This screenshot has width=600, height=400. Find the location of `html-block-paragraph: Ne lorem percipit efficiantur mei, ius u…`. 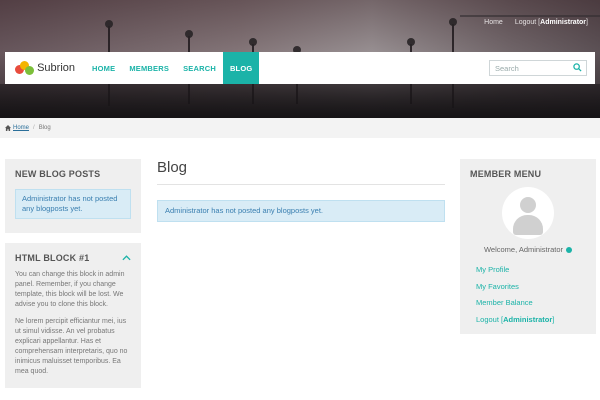

html-block-paragraph: Ne lorem percipit efficiantur mei, ius u… is located at coordinates (71, 346).